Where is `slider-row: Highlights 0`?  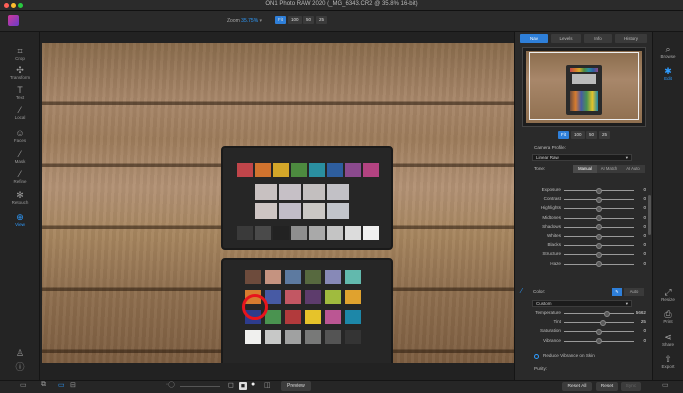
slider-row: Highlights 0 is located at coordinates (585, 208).